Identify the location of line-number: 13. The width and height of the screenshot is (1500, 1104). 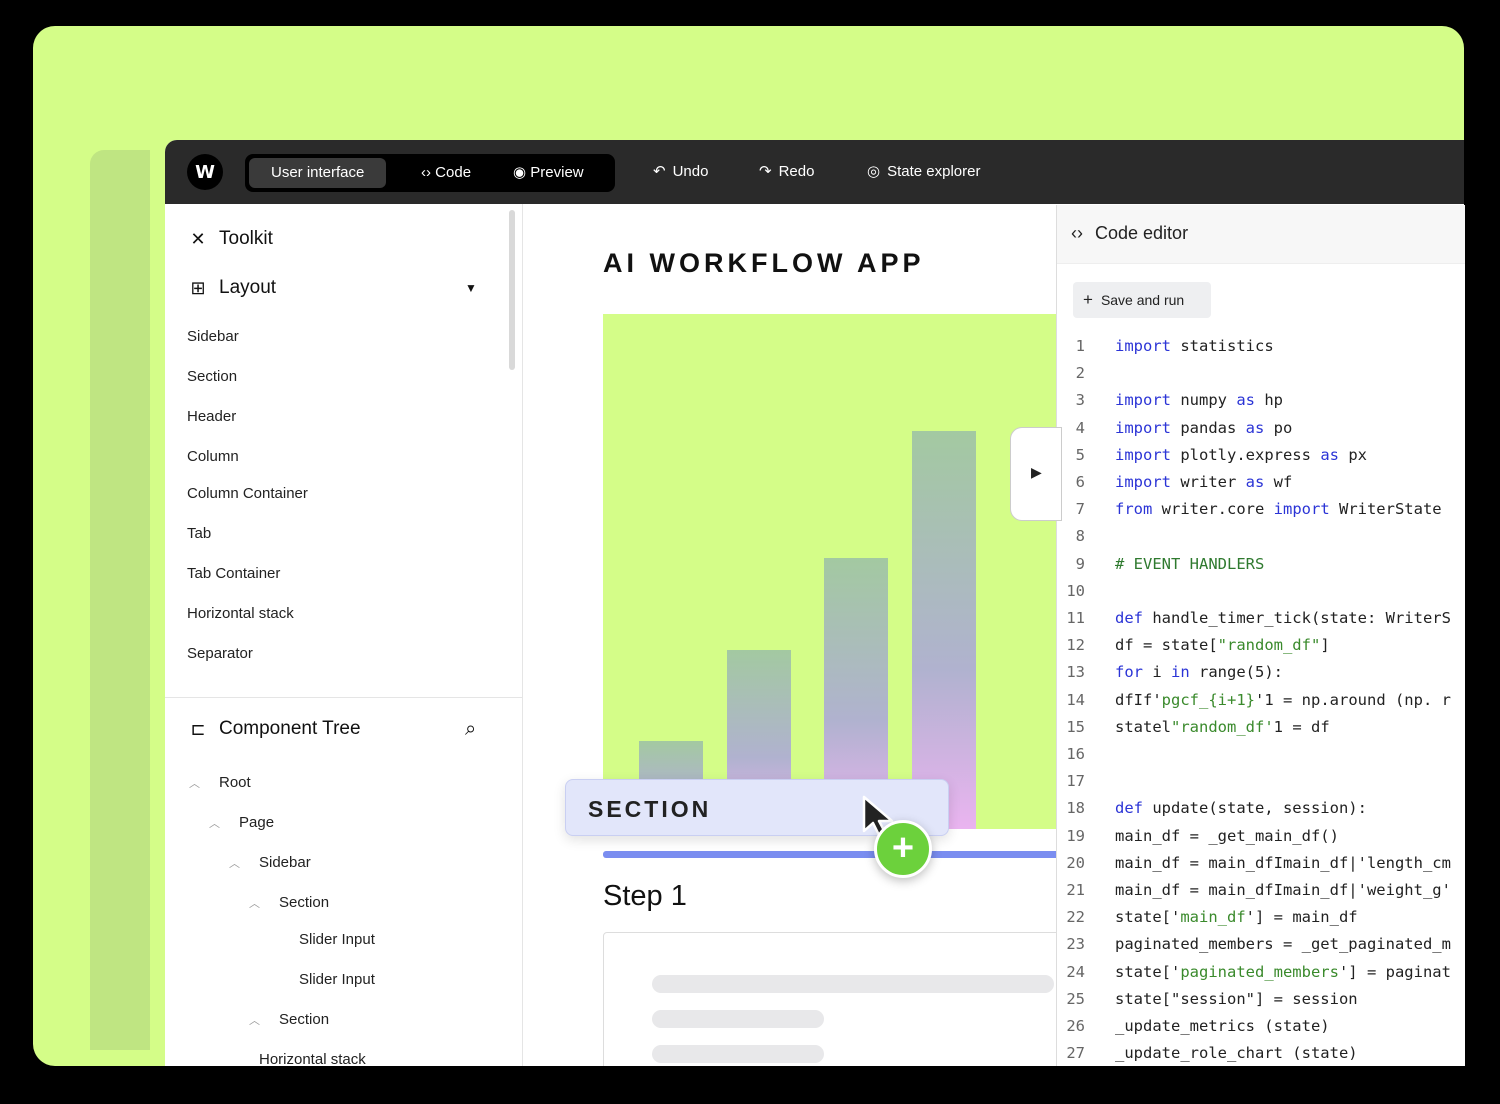
(1075, 672).